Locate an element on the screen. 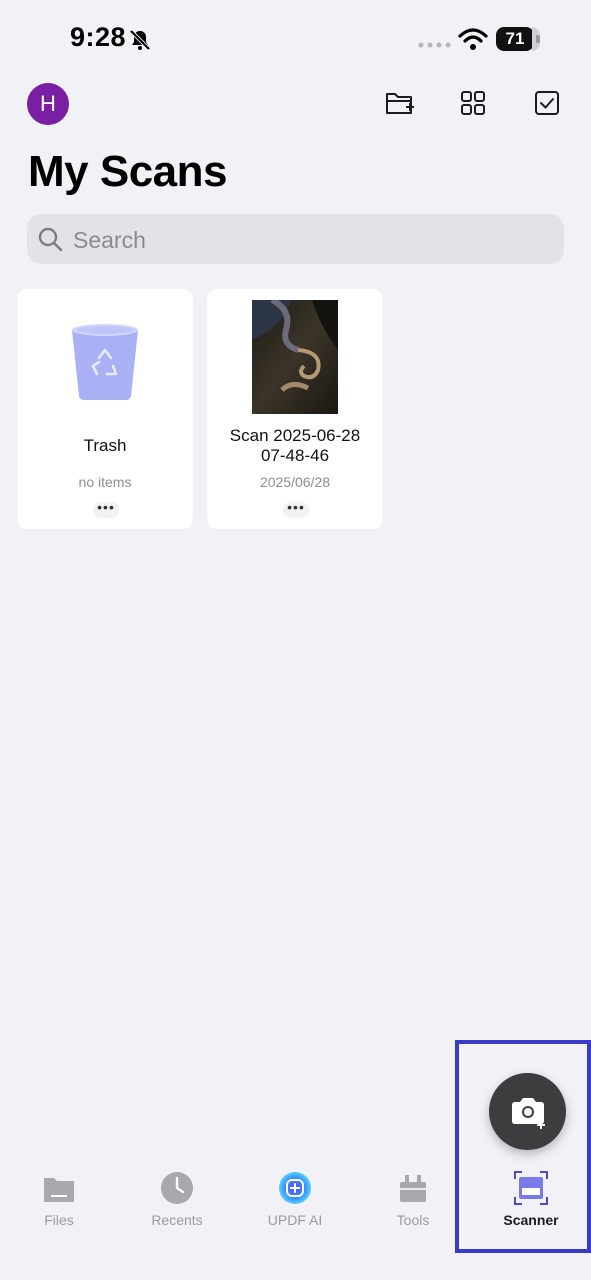 Image resolution: width=591 pixels, height=1280 pixels. avatar: H is located at coordinates (48, 104).